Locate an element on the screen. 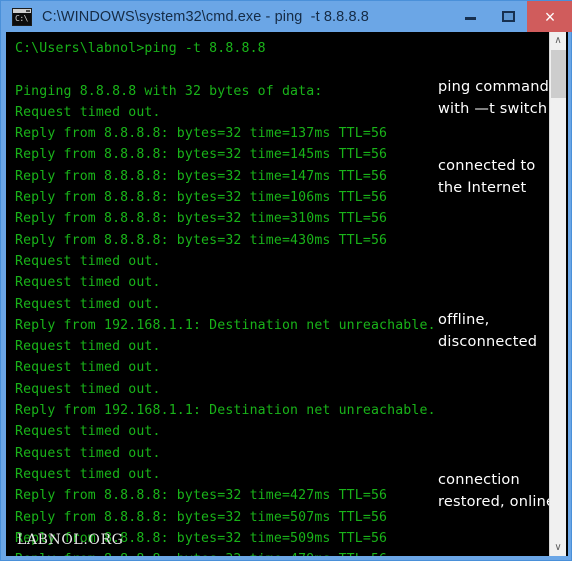 This screenshot has width=572, height=561. scrollbar-thumb is located at coordinates (558, 74).